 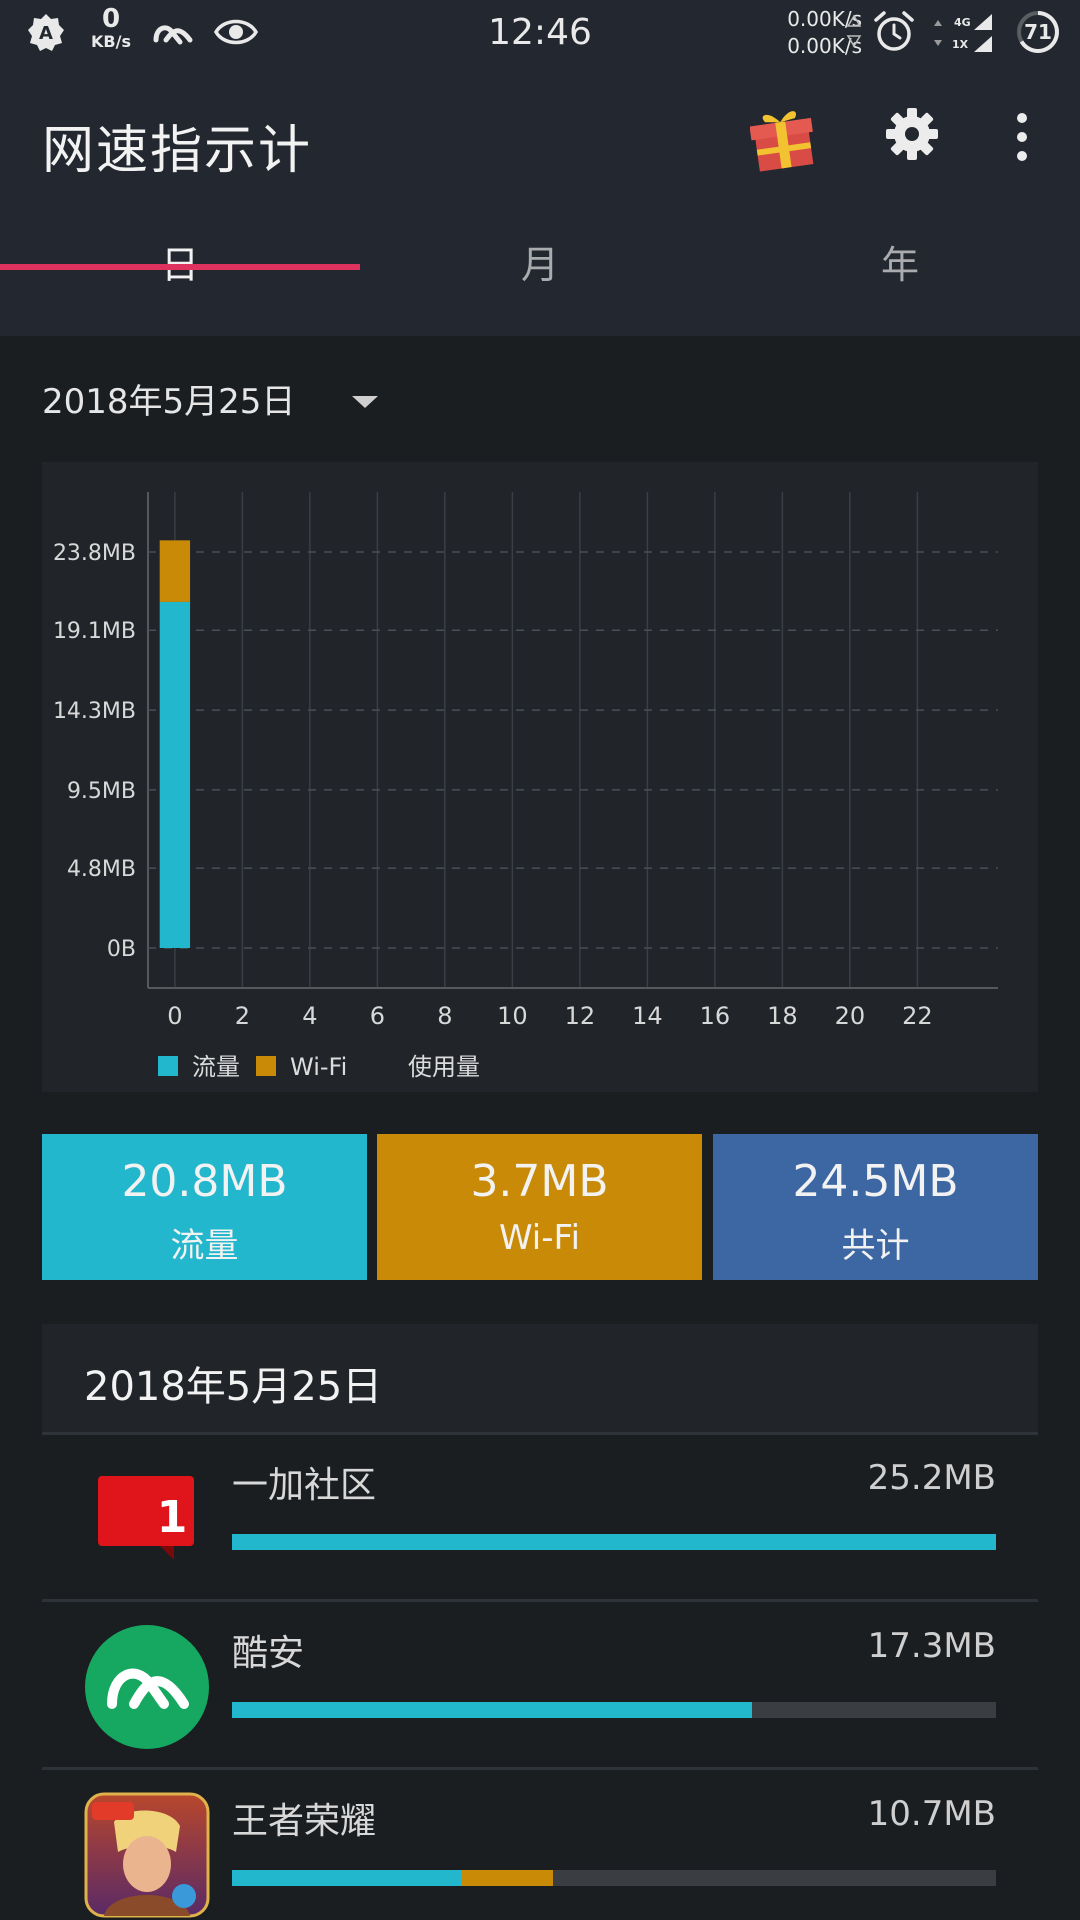 What do you see at coordinates (175, 571) in the screenshot?
I see `bar-wifi` at bounding box center [175, 571].